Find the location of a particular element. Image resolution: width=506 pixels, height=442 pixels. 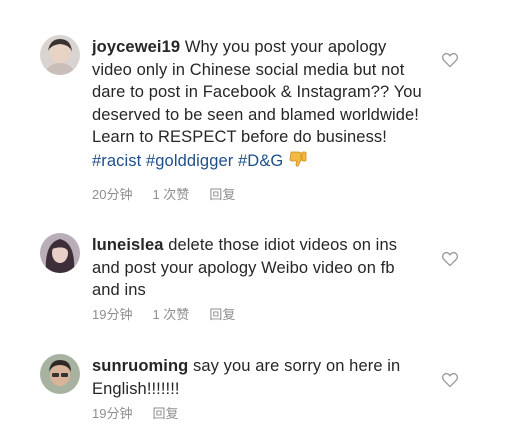

comment-username: sunruoming is located at coordinates (140, 366).